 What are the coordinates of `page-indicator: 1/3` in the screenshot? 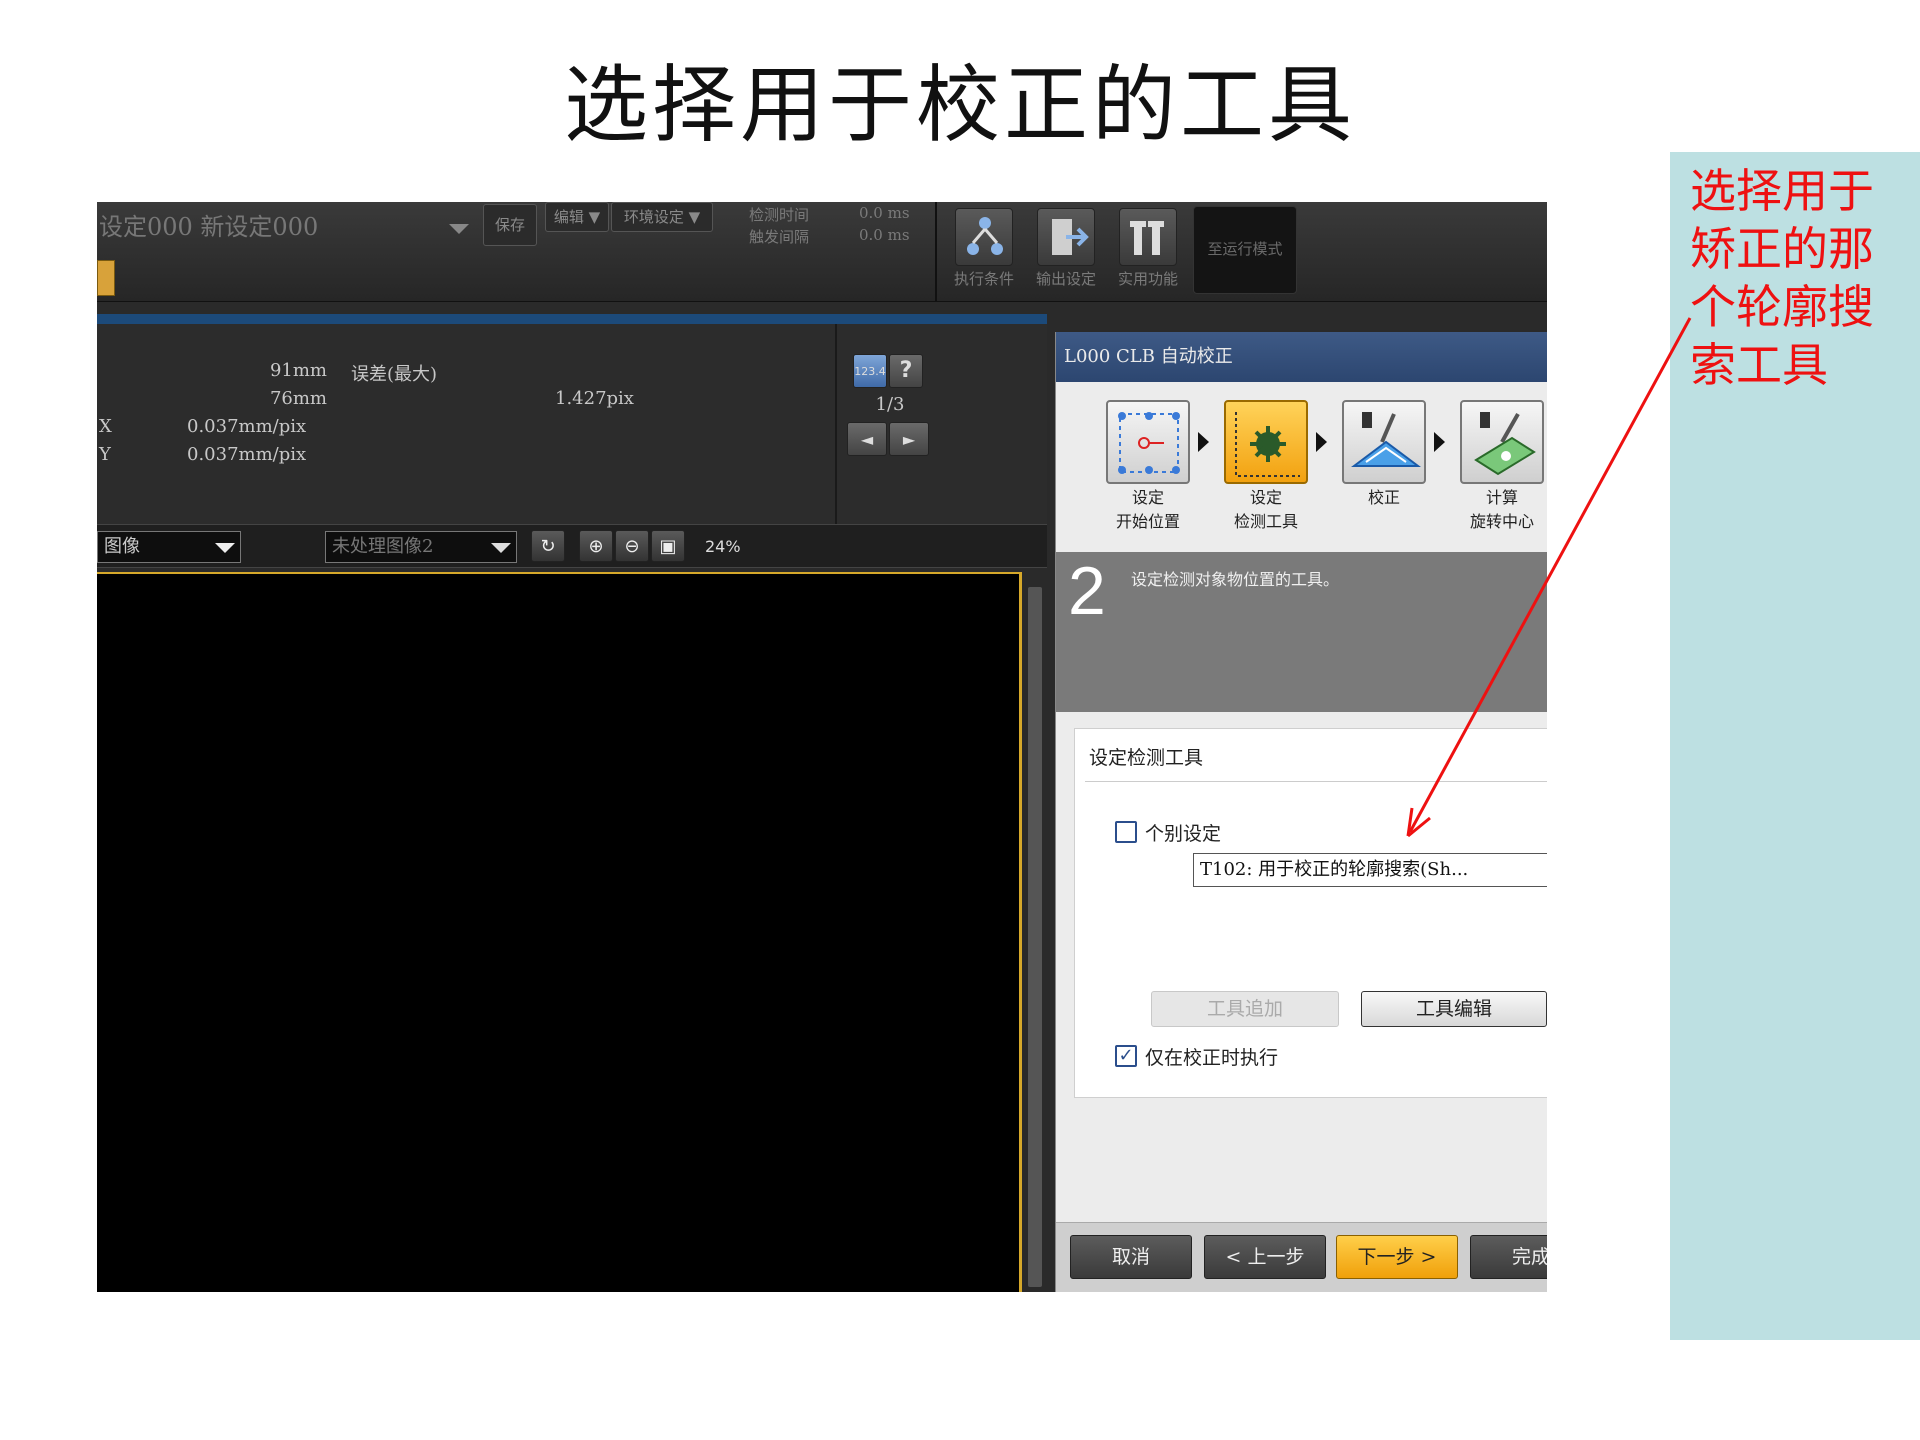 It's located at (890, 404).